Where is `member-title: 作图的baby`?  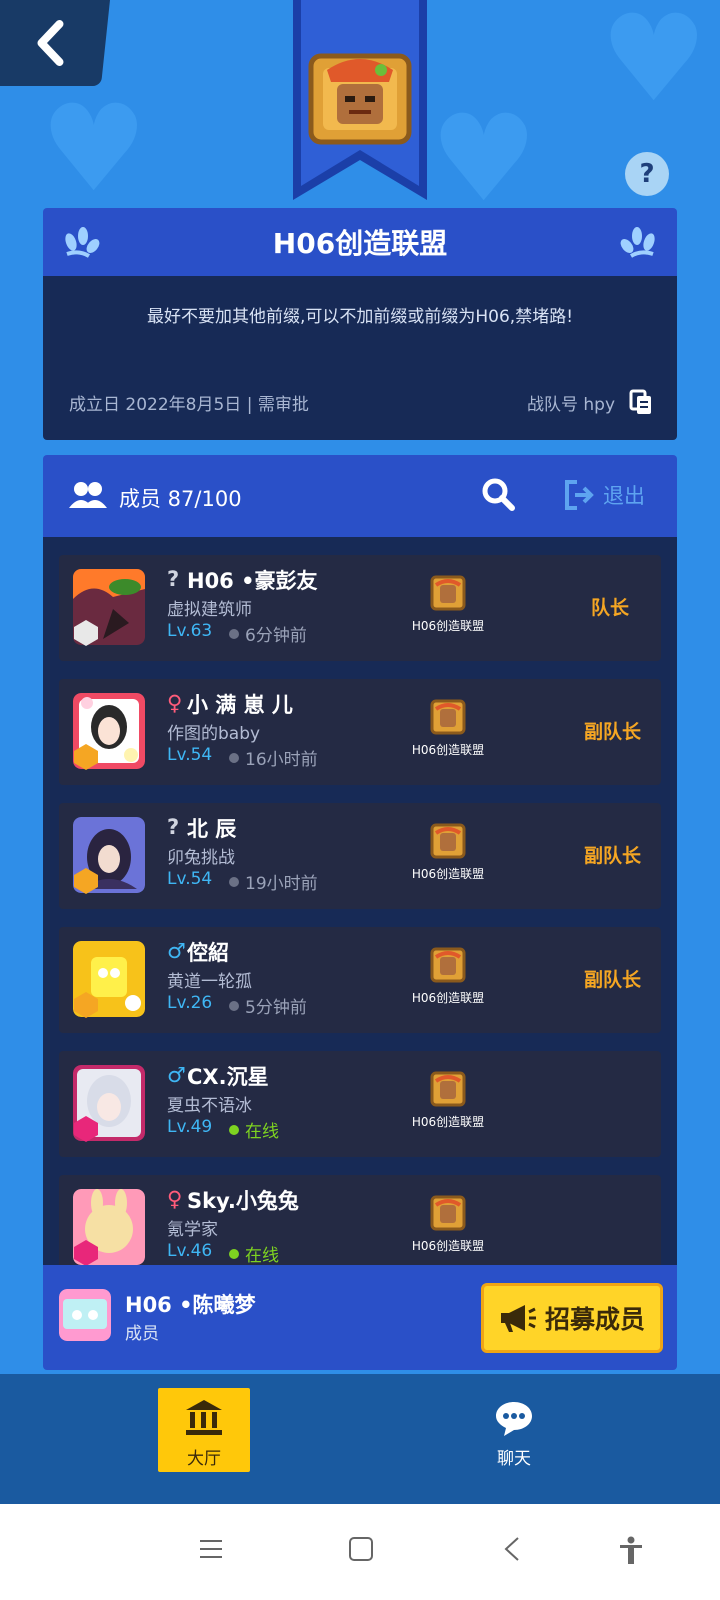
member-title: 作图的baby is located at coordinates (214, 734).